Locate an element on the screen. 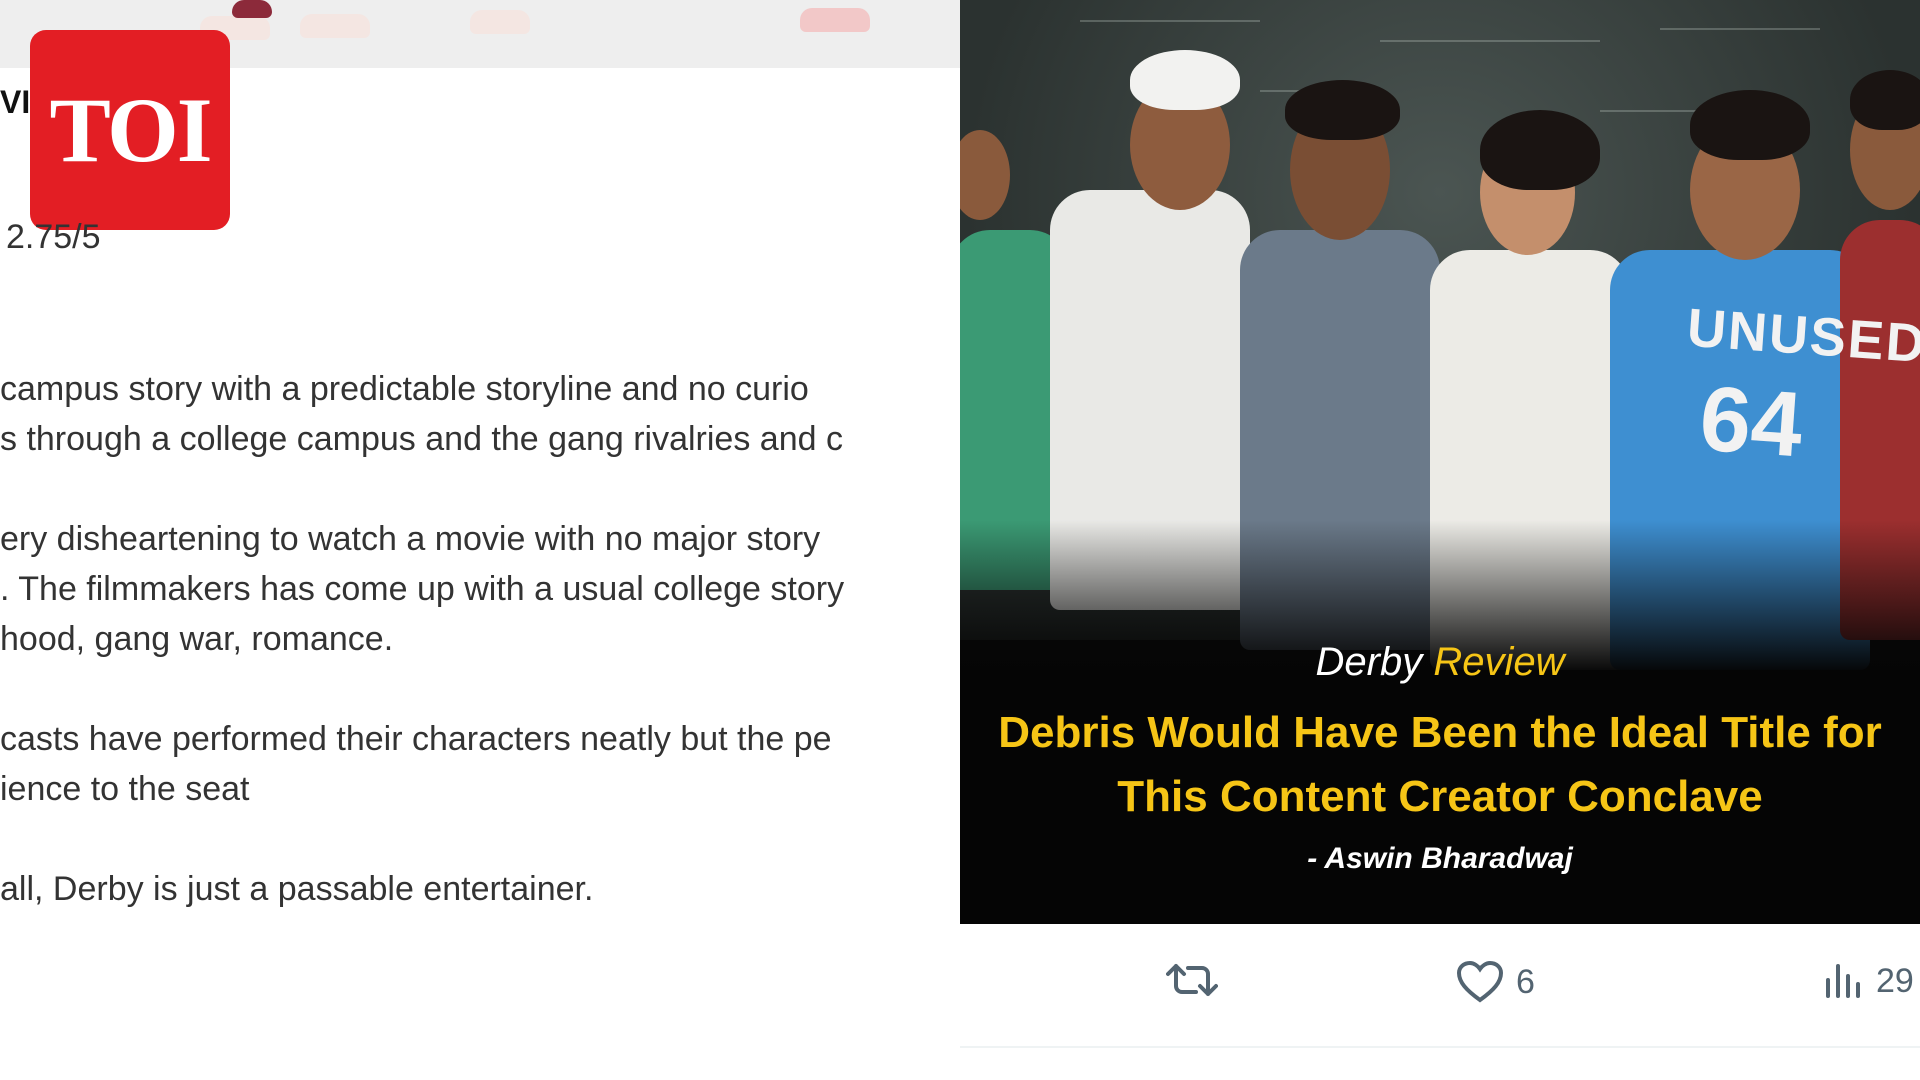  retweet-button is located at coordinates (1192, 980).